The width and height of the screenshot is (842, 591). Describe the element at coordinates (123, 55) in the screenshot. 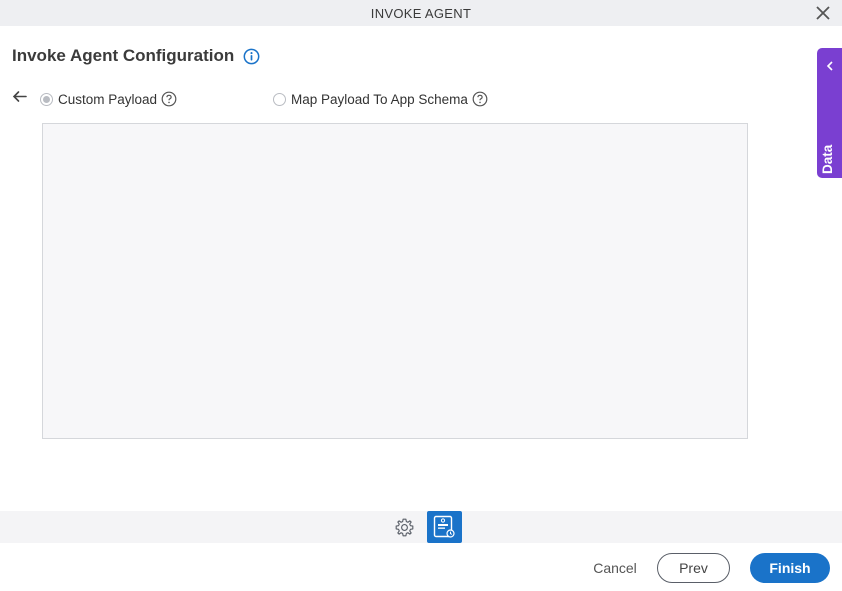

I see `page-title: Invoke Agent Configuration` at that location.